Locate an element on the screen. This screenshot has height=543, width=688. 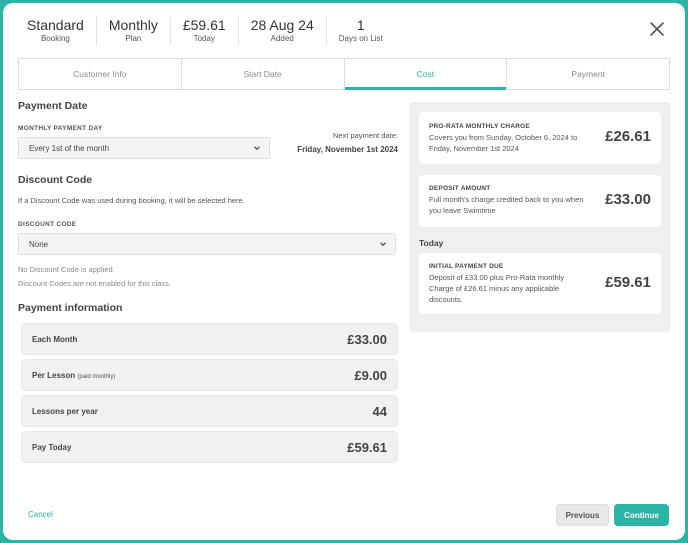
prorata-amount: £26.61 is located at coordinates (628, 136).